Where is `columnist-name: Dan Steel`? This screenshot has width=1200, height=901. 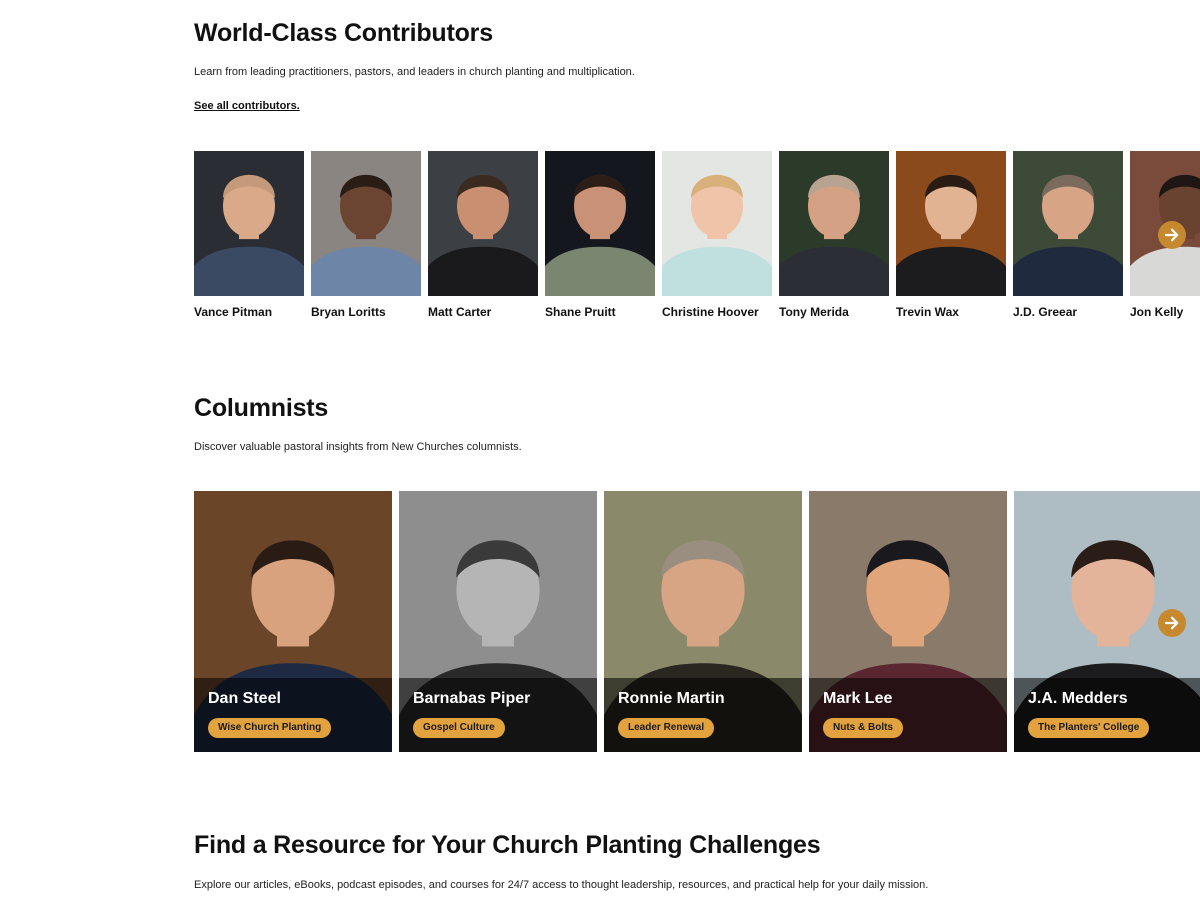
columnist-name: Dan Steel is located at coordinates (244, 698).